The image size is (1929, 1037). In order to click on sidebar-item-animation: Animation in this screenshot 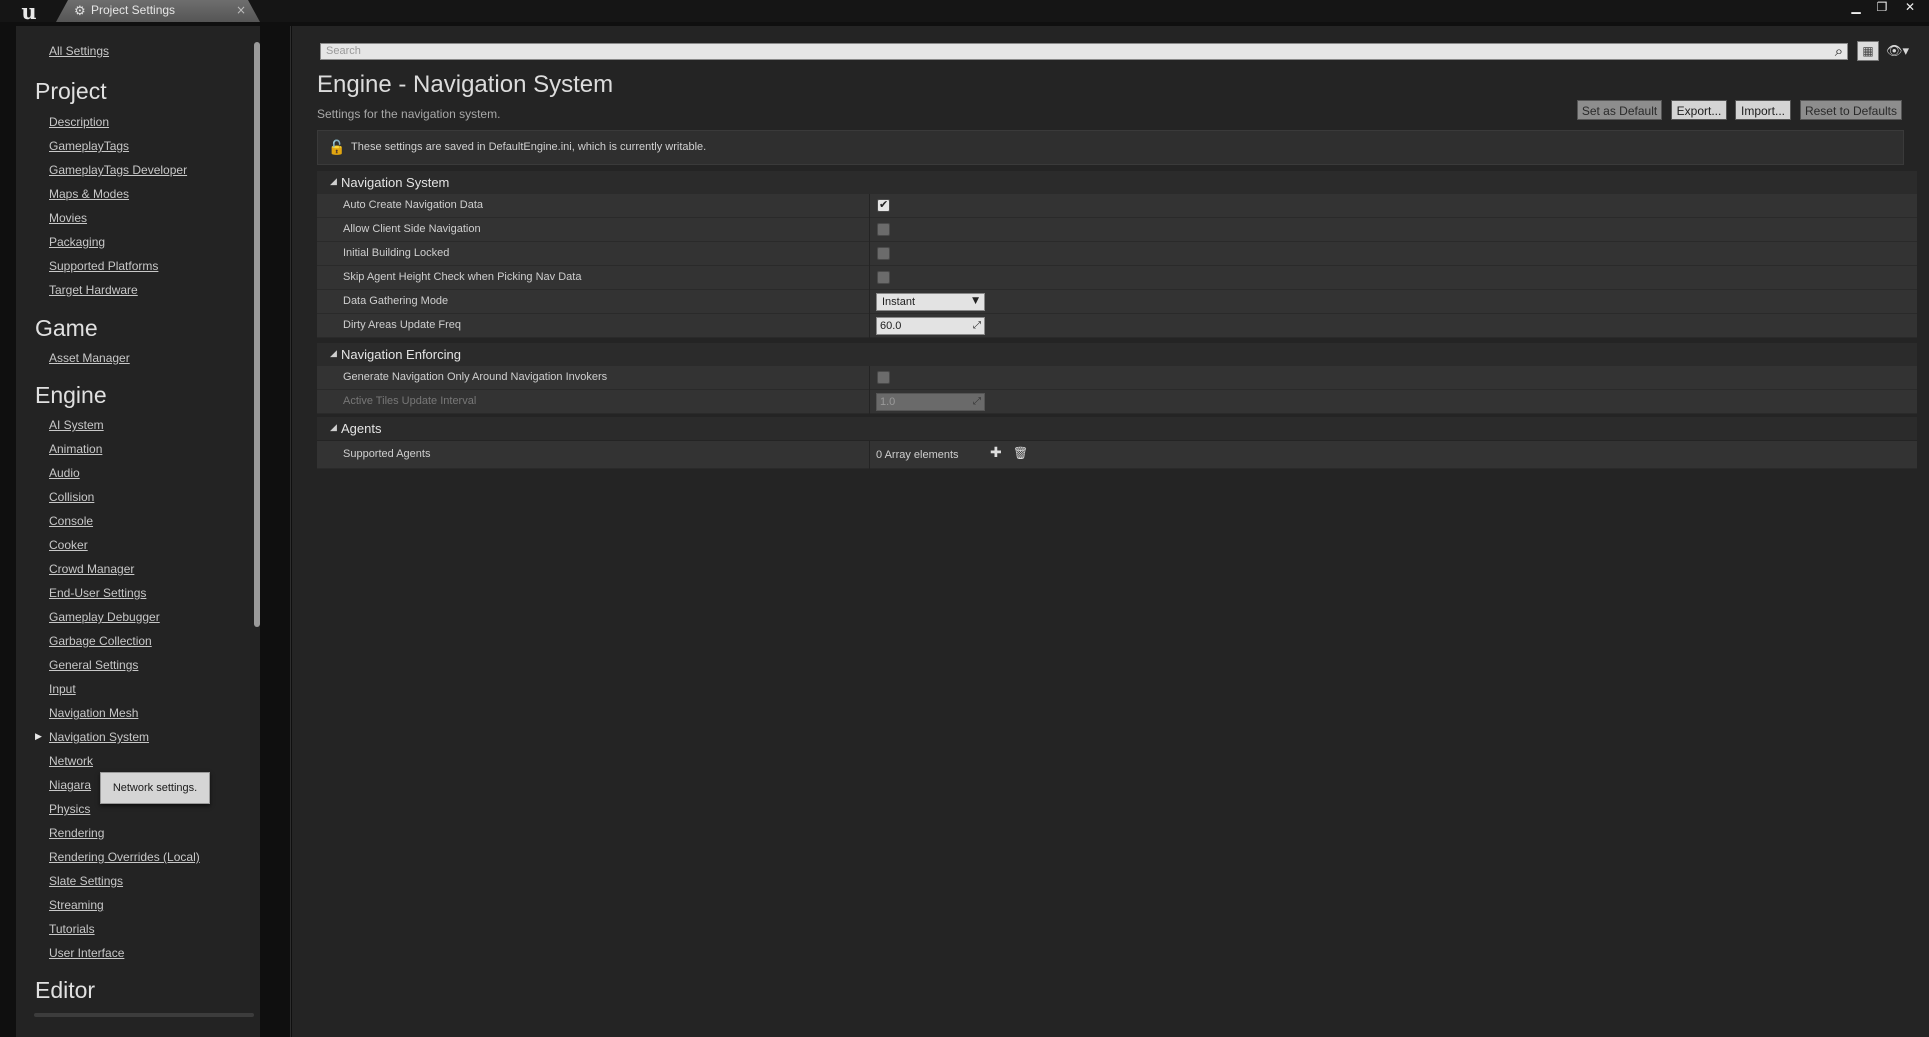, I will do `click(75, 449)`.